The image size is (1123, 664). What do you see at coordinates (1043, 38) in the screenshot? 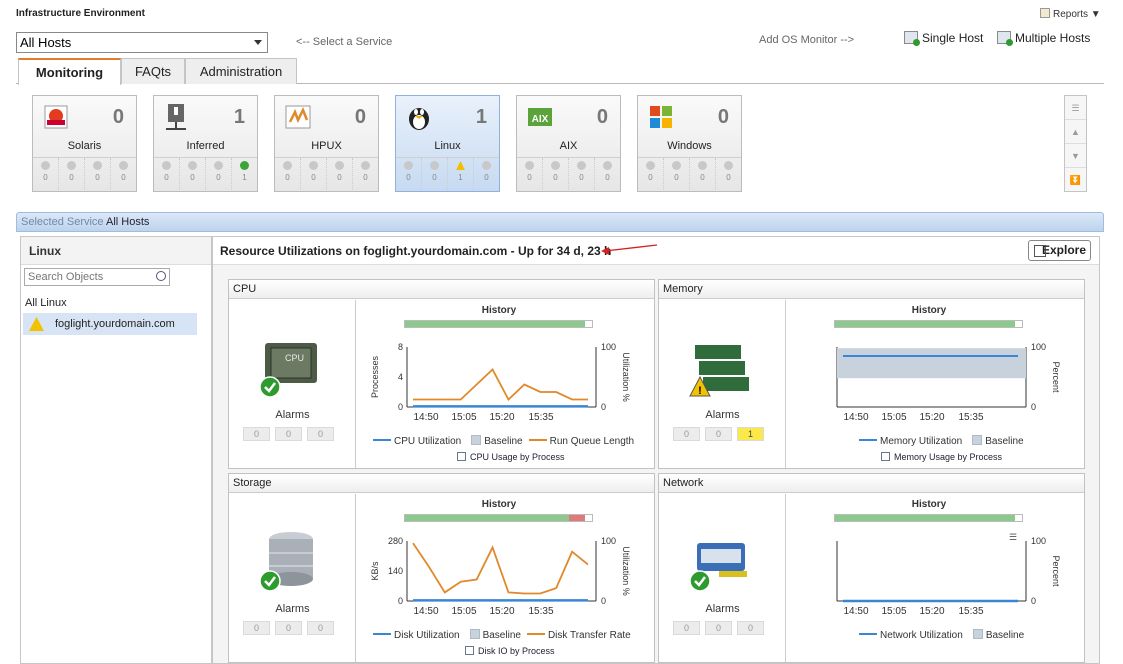
I see `multiple-hosts-button: Multiple Hosts` at bounding box center [1043, 38].